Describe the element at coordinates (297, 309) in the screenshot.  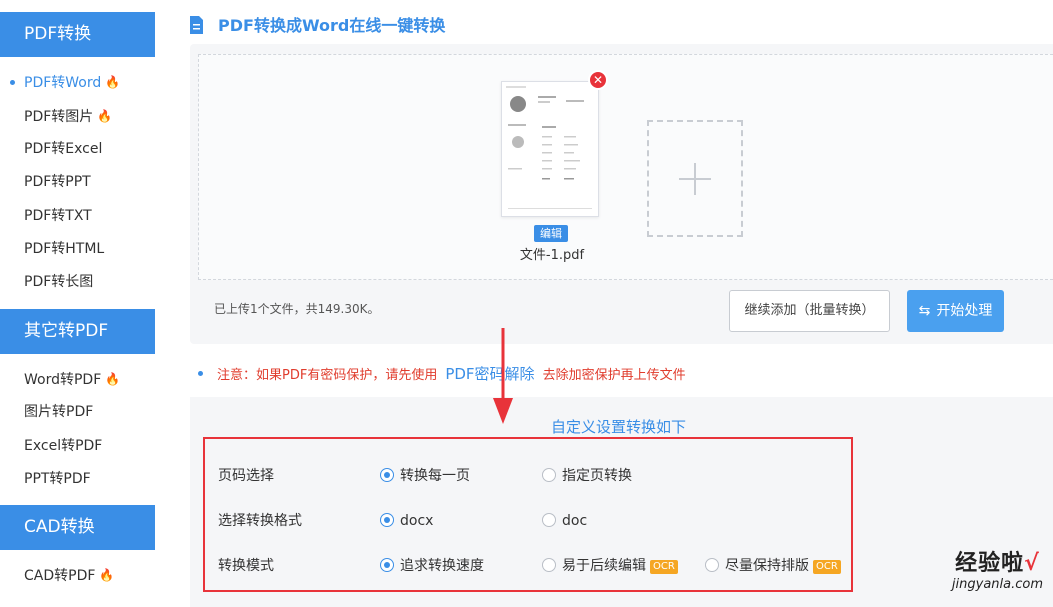
I see `upload-status: 已上传1个文件，共149.30K。` at that location.